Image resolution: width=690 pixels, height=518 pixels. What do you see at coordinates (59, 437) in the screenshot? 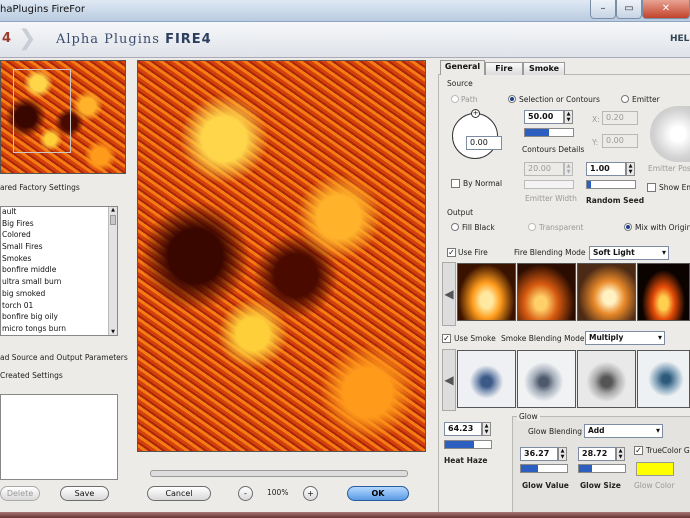
I see `created-settings-list` at bounding box center [59, 437].